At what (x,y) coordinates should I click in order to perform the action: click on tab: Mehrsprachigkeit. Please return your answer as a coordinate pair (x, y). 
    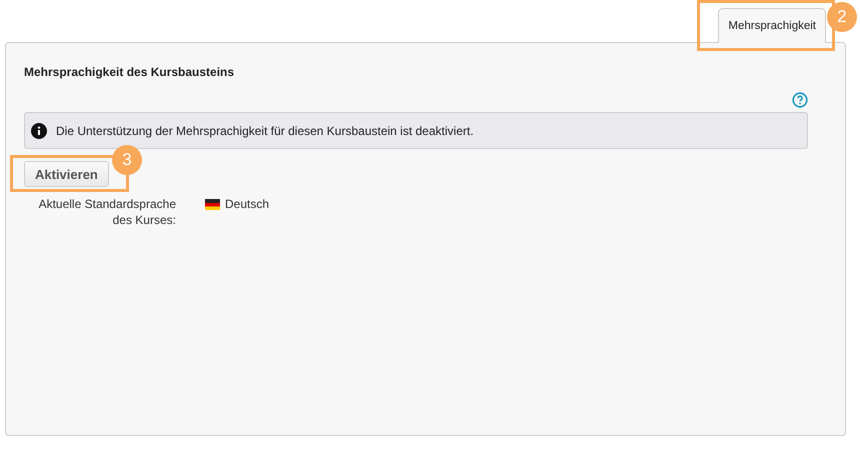
    Looking at the image, I should click on (772, 25).